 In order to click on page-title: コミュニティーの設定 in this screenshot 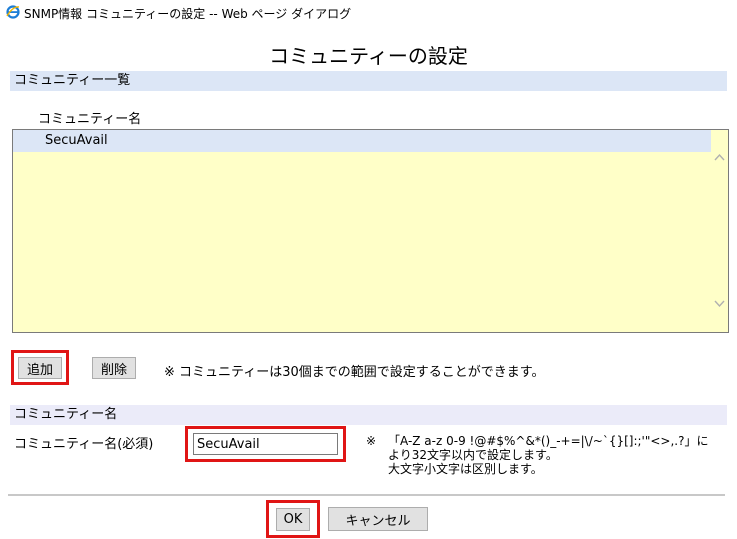, I will do `click(368, 56)`.